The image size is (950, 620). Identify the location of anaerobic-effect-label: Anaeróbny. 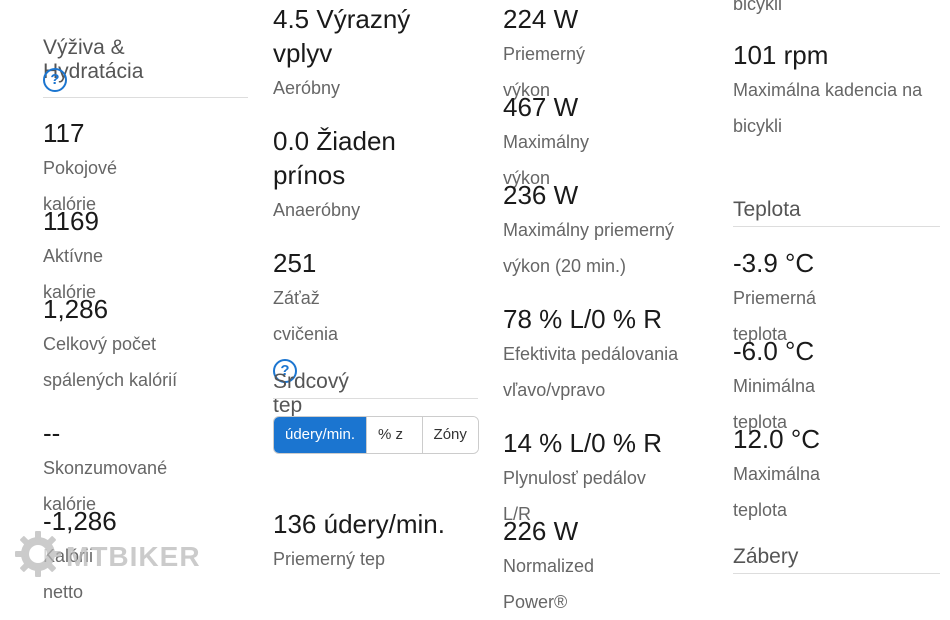
(317, 210).